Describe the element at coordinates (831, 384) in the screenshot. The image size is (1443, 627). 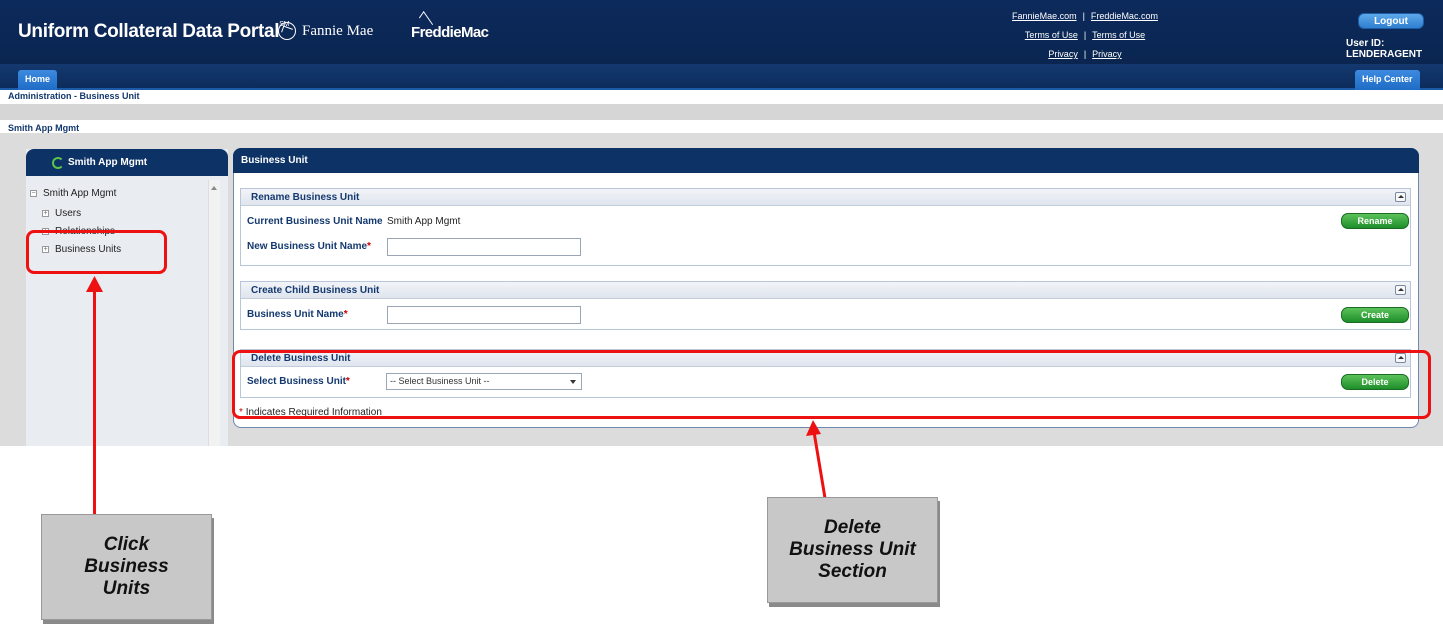
I see `highlight-delete-section` at that location.